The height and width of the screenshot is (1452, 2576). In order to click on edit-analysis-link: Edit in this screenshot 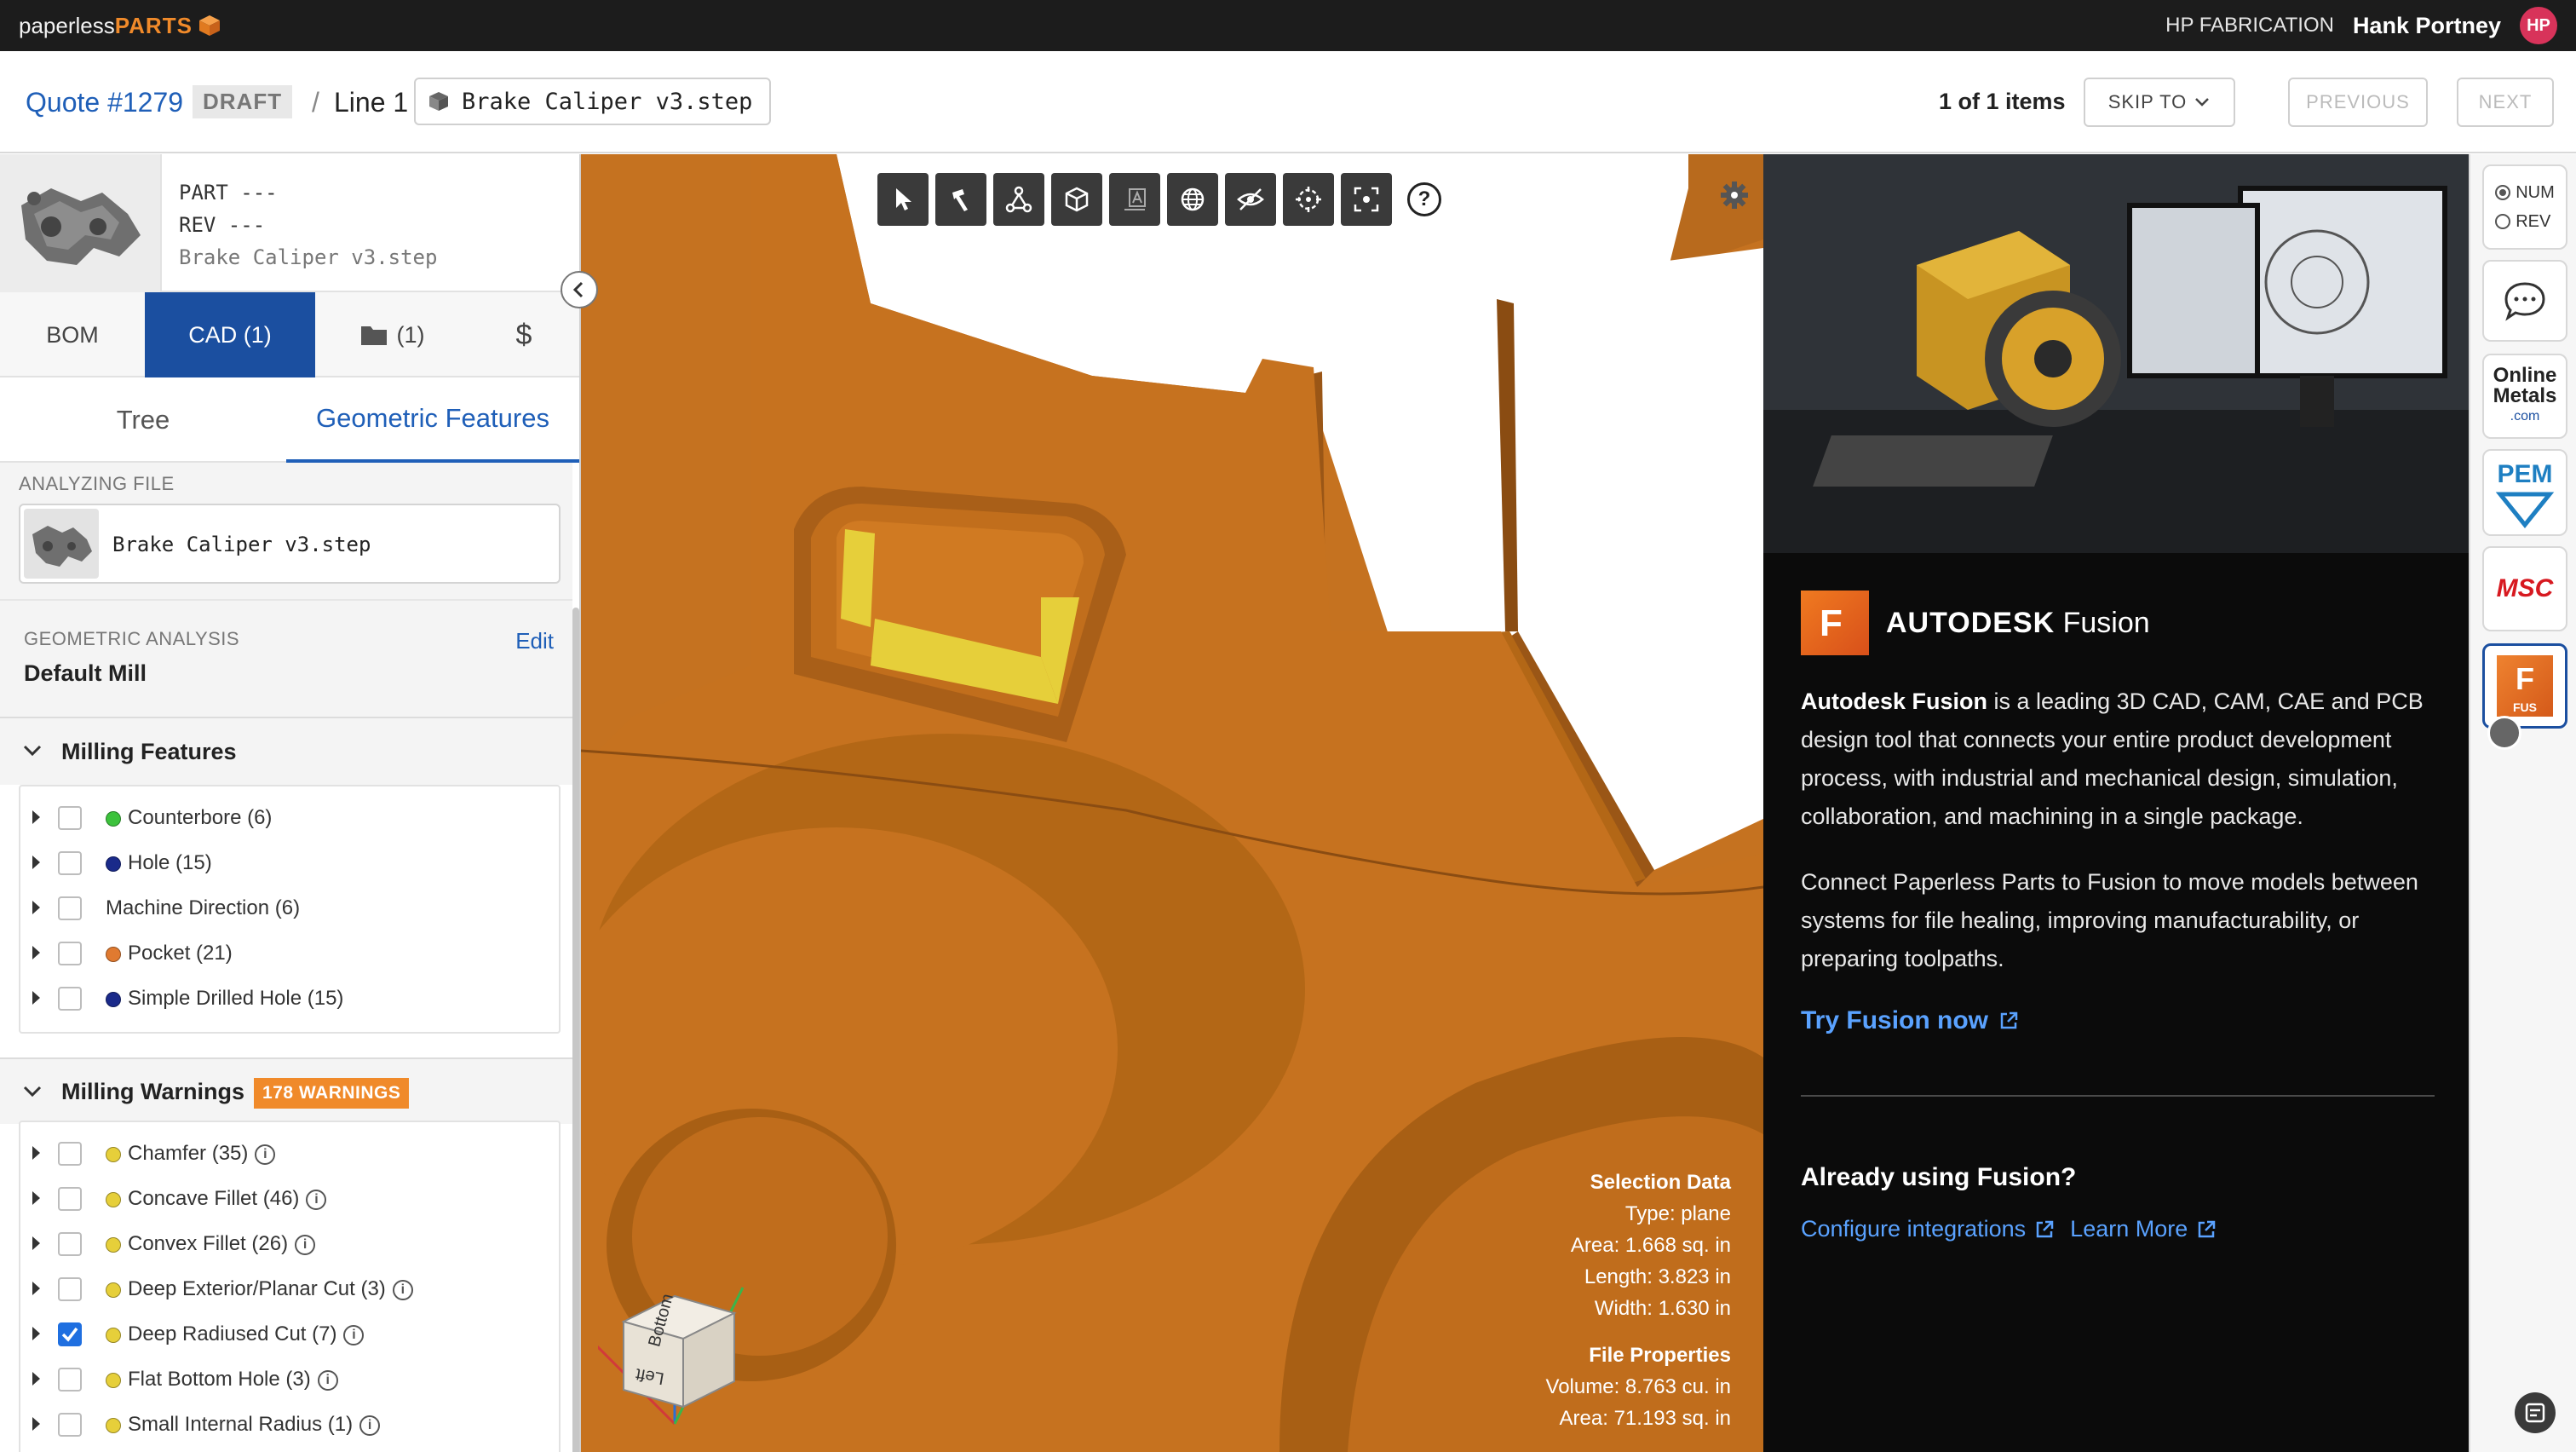, I will do `click(534, 641)`.